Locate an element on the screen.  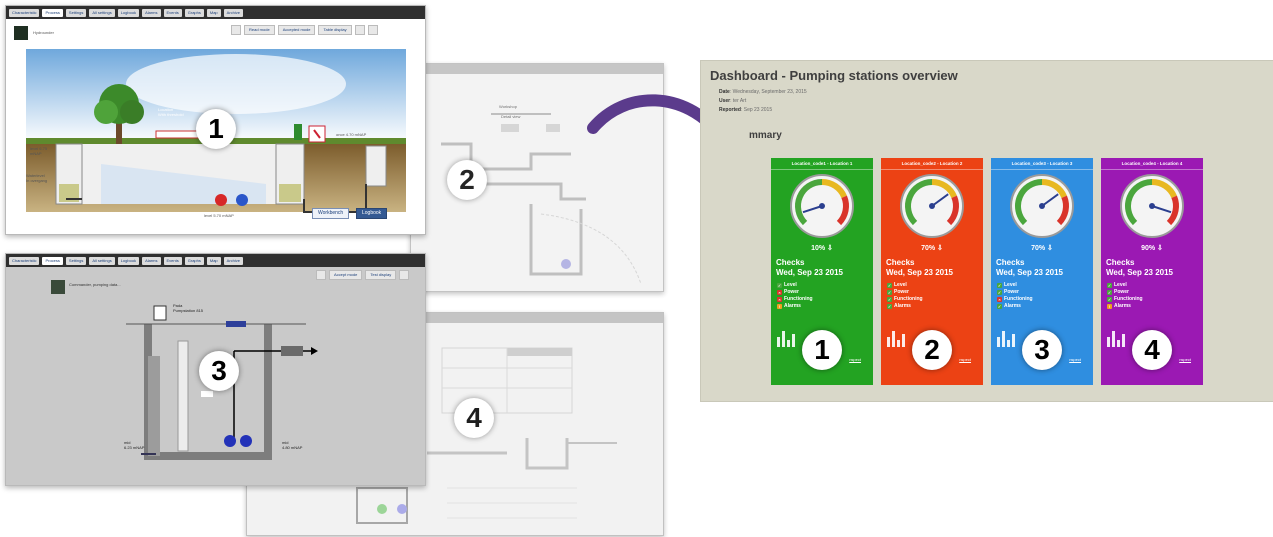
workbench-button: Workbench is located at coordinates (331, 213).